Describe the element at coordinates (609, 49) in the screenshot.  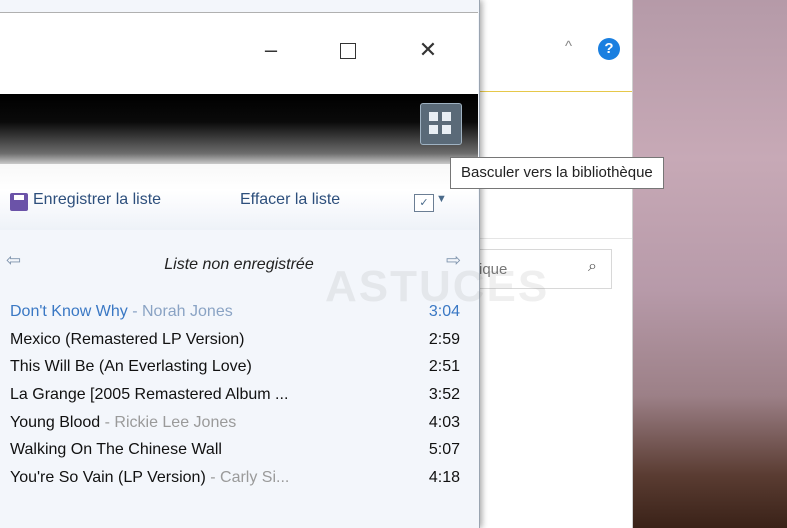
I see `help-icon: ?` at that location.